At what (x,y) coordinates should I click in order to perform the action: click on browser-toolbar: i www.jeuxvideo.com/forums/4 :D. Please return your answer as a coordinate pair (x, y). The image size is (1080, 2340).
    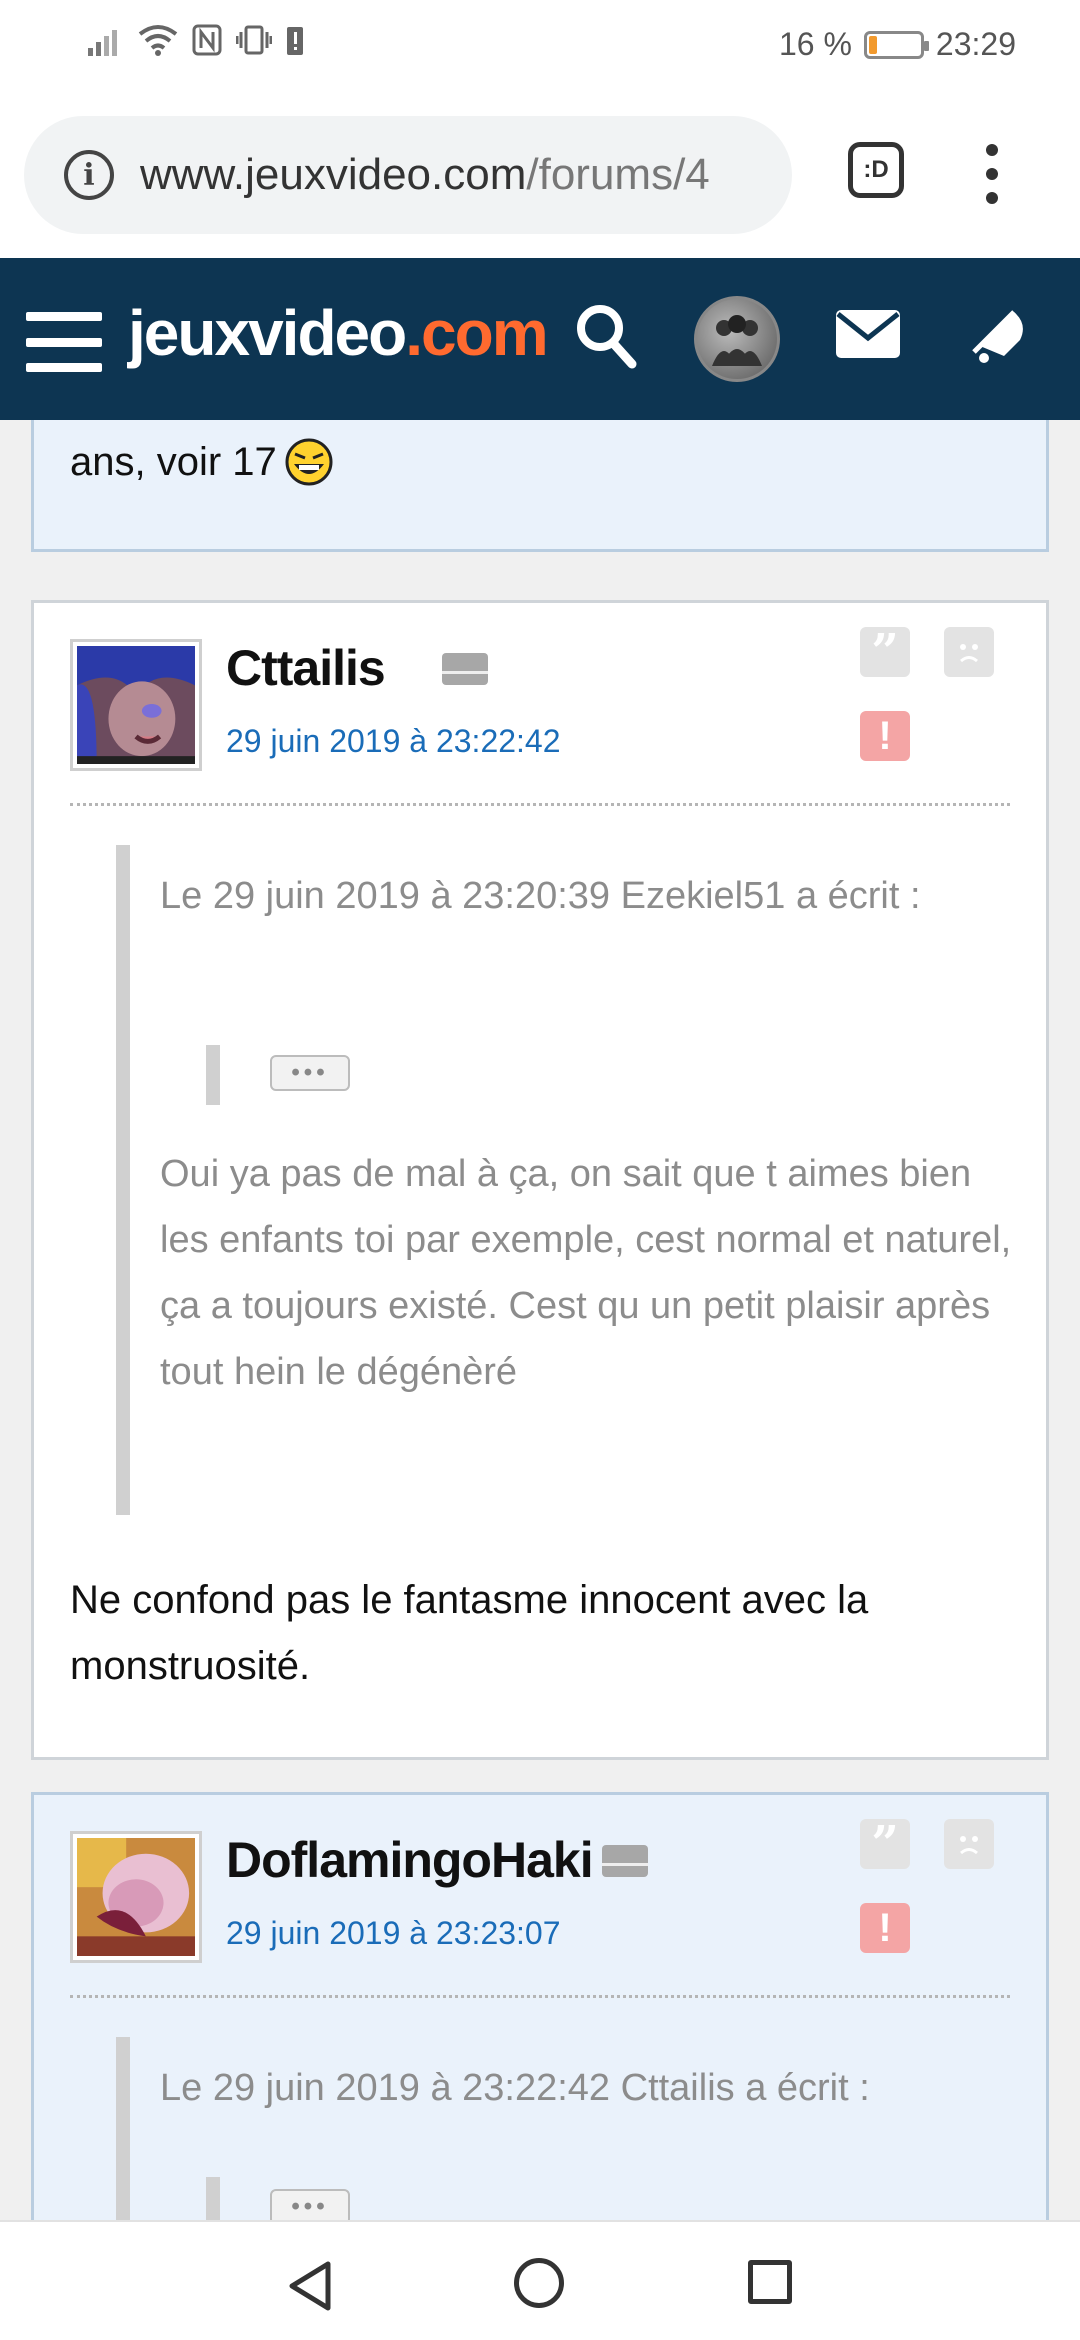
    Looking at the image, I should click on (540, 175).